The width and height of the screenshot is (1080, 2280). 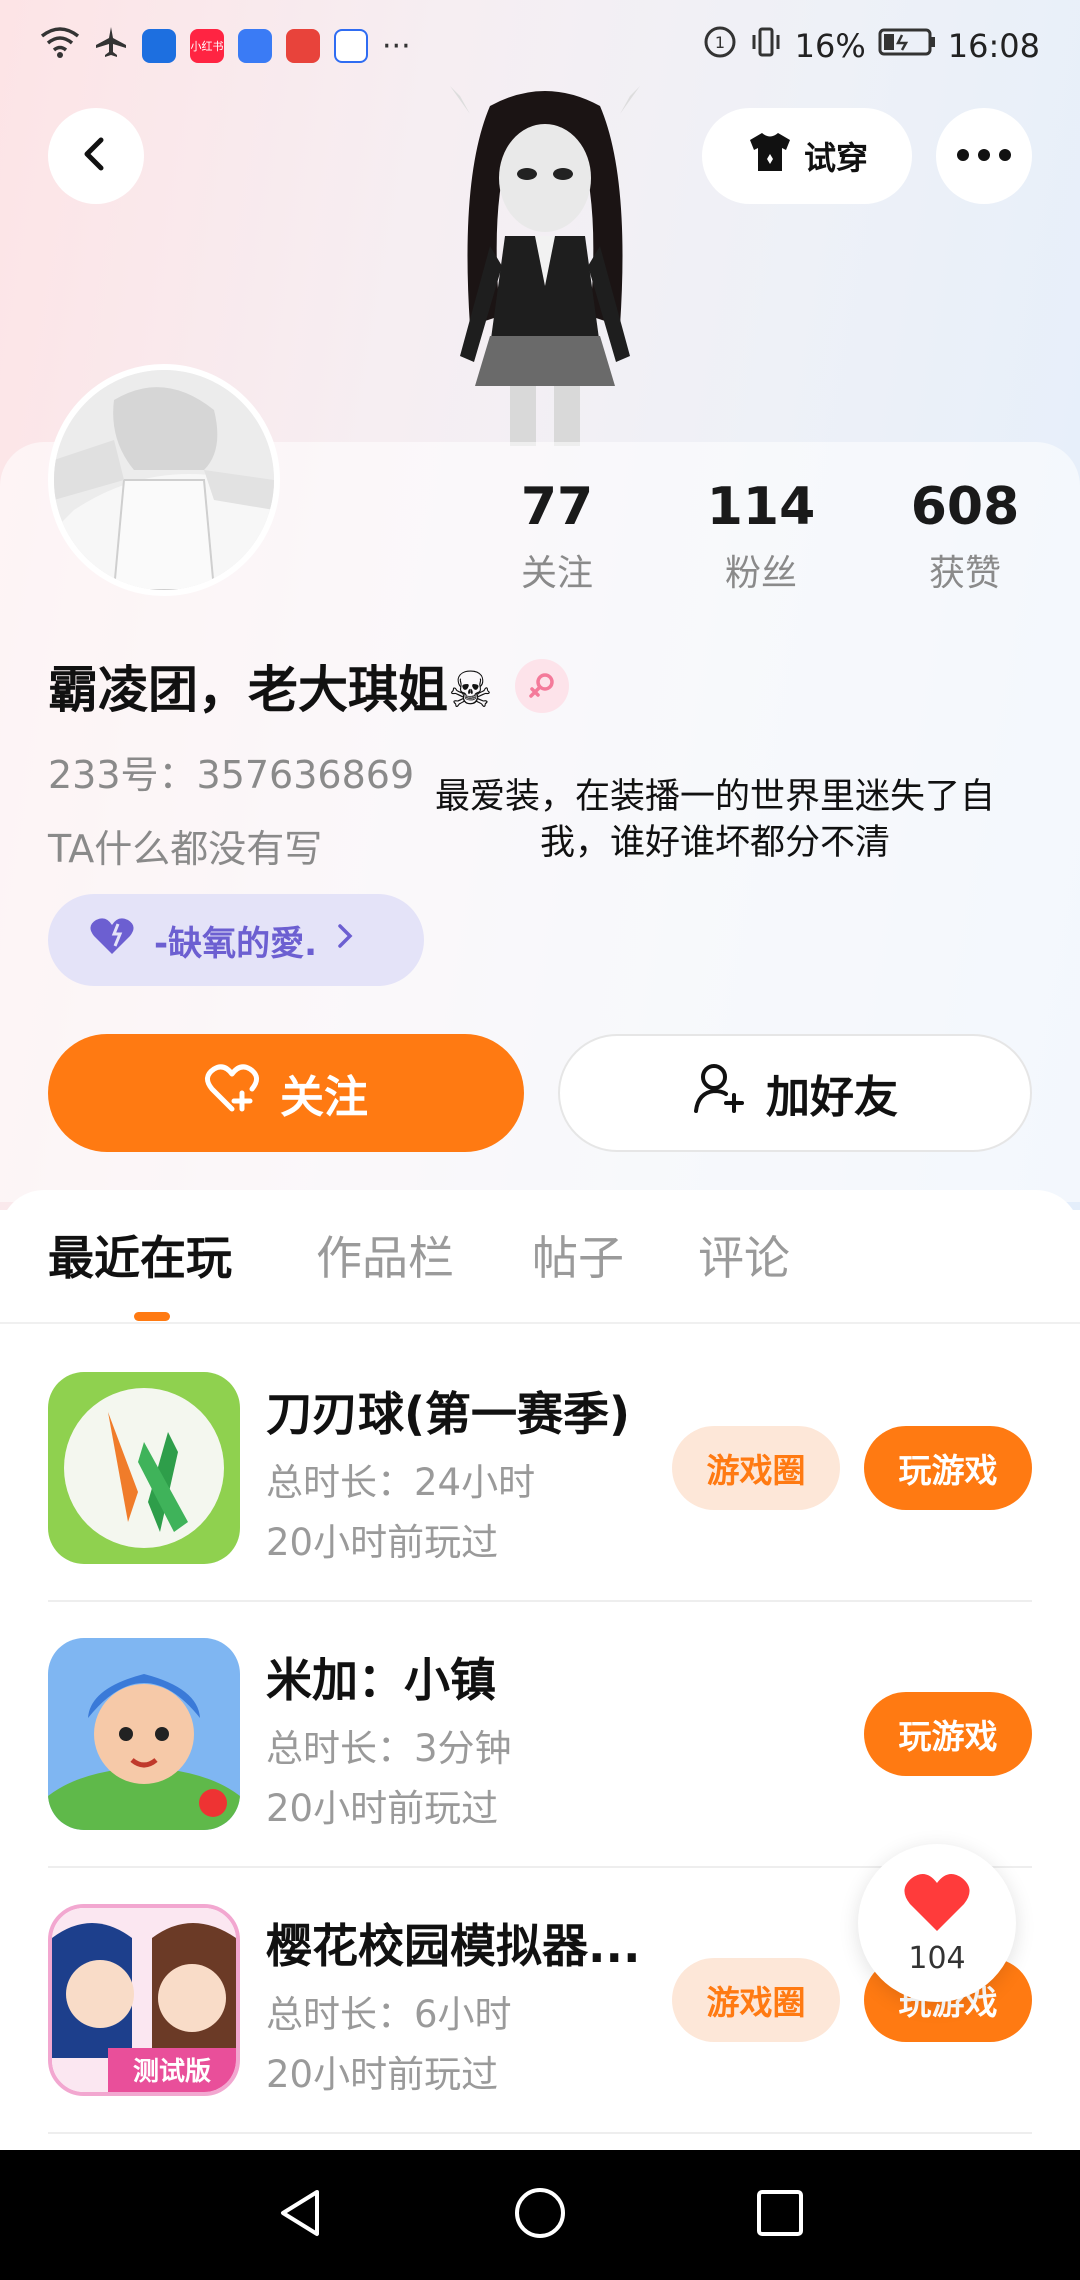 What do you see at coordinates (324, 1097) in the screenshot?
I see `follow-label: 关注` at bounding box center [324, 1097].